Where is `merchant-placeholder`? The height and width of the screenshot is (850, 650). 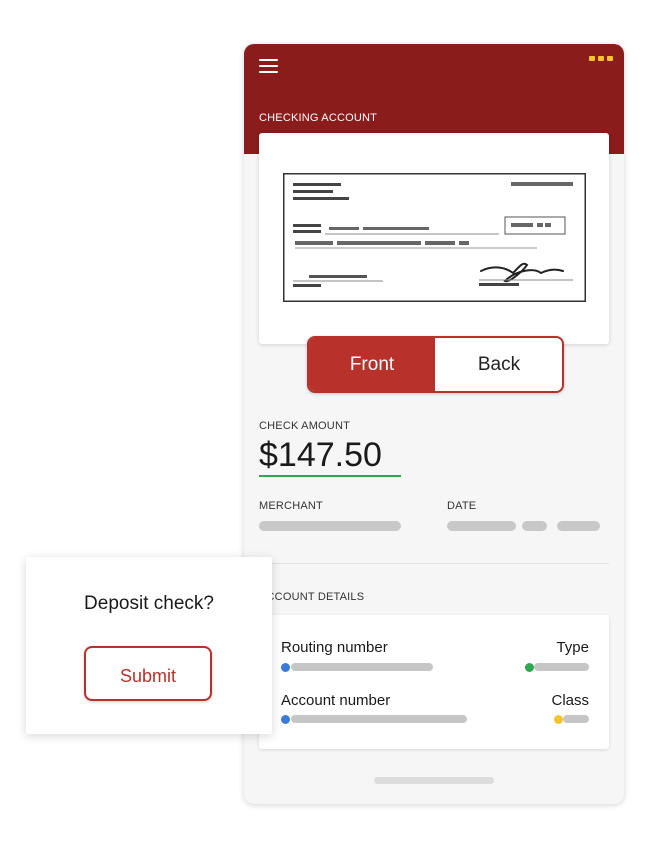
merchant-placeholder is located at coordinates (330, 526).